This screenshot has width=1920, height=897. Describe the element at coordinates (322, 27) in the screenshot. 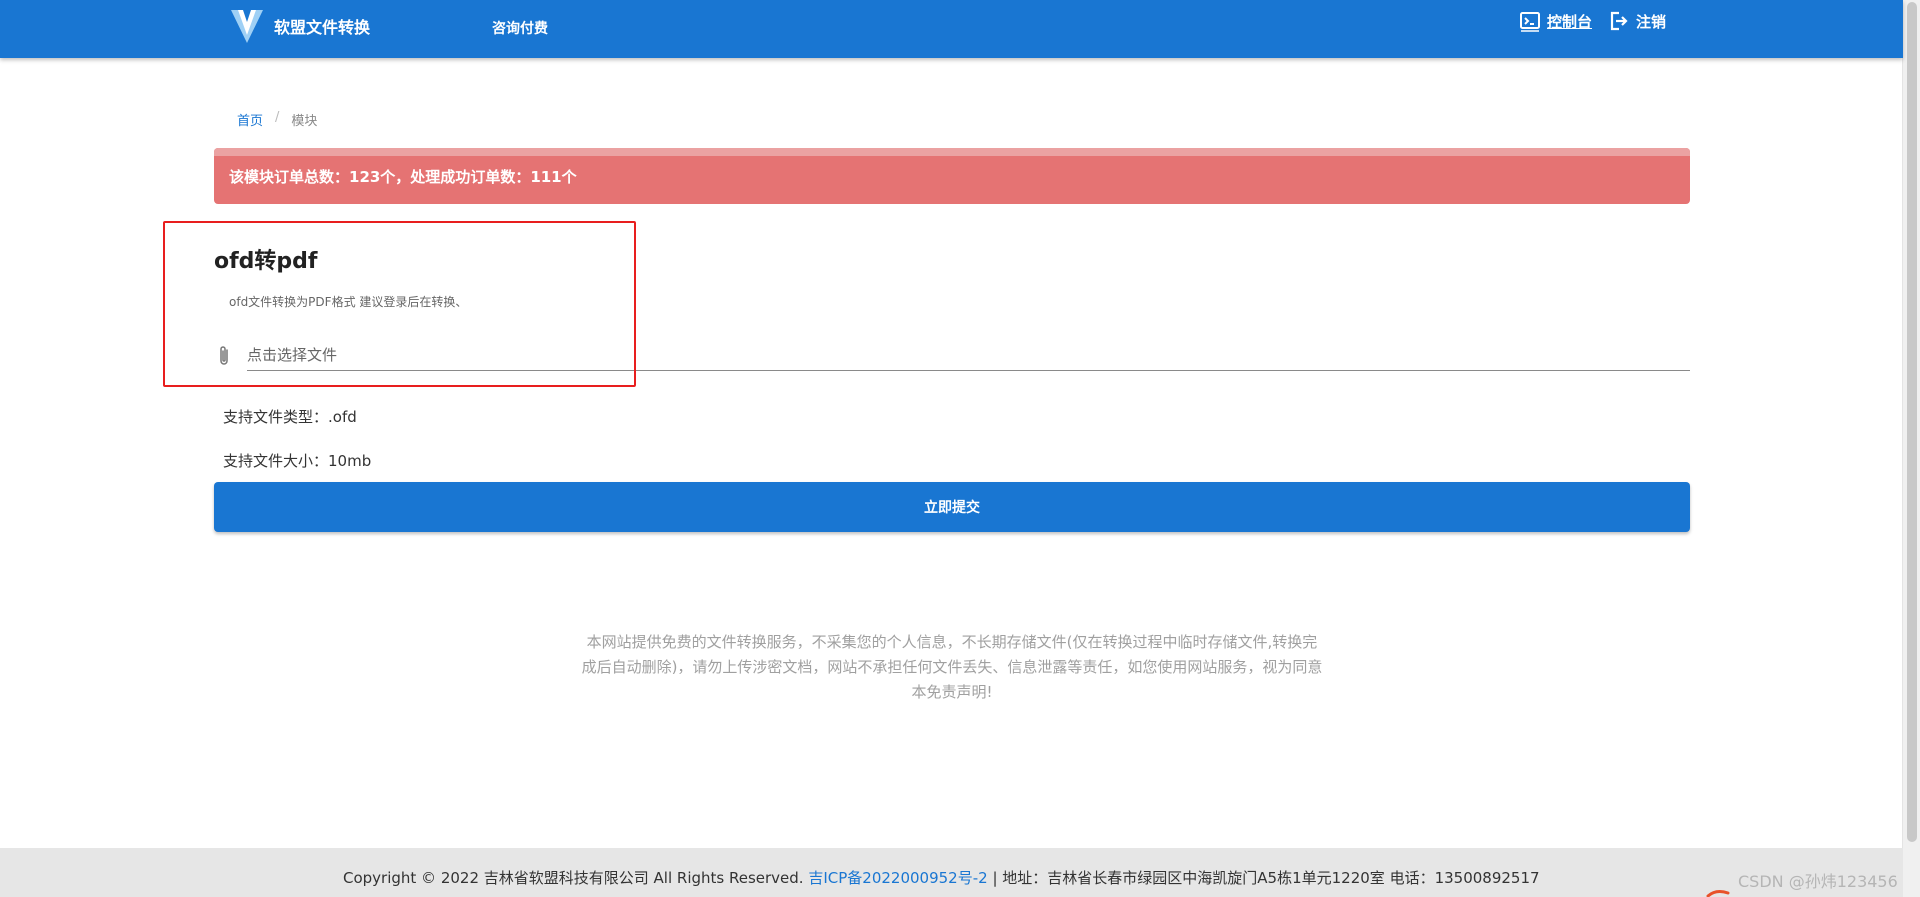

I see `brand-name: 软盟文件转换` at that location.